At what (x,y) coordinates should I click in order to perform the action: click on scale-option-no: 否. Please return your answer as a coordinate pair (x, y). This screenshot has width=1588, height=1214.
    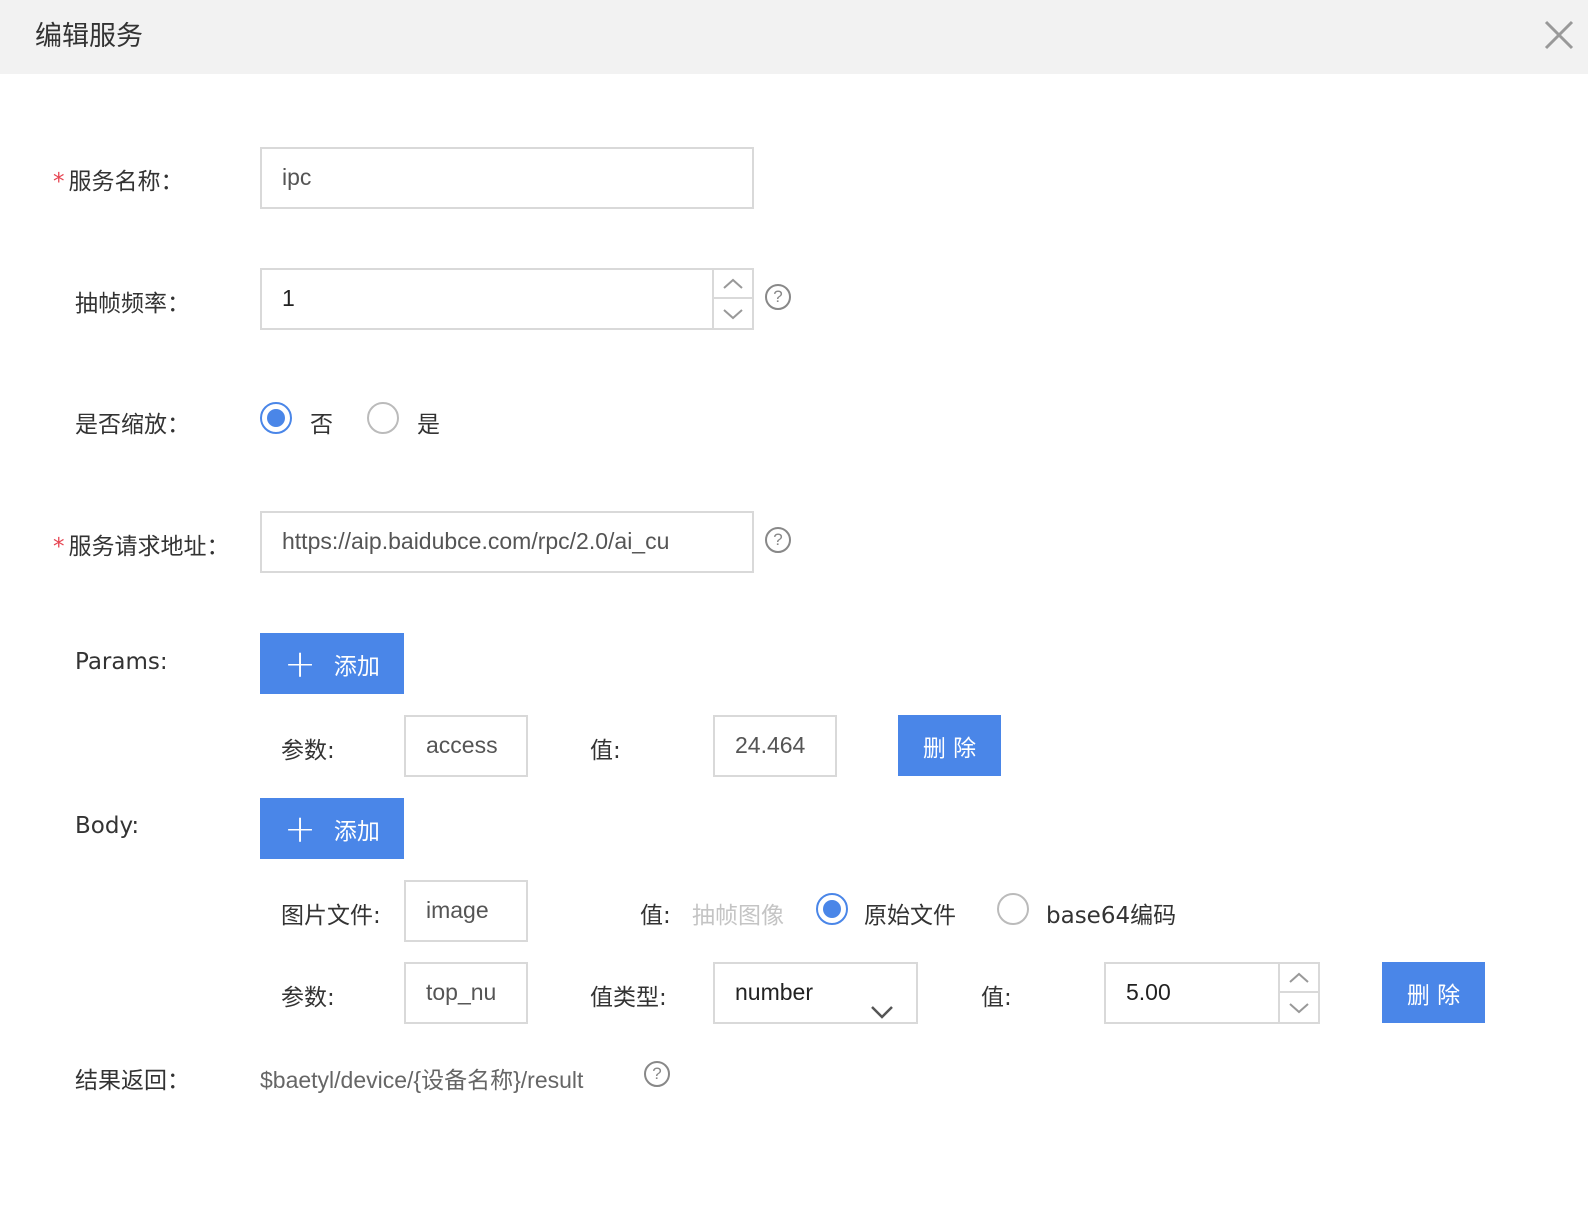
    Looking at the image, I should click on (321, 425).